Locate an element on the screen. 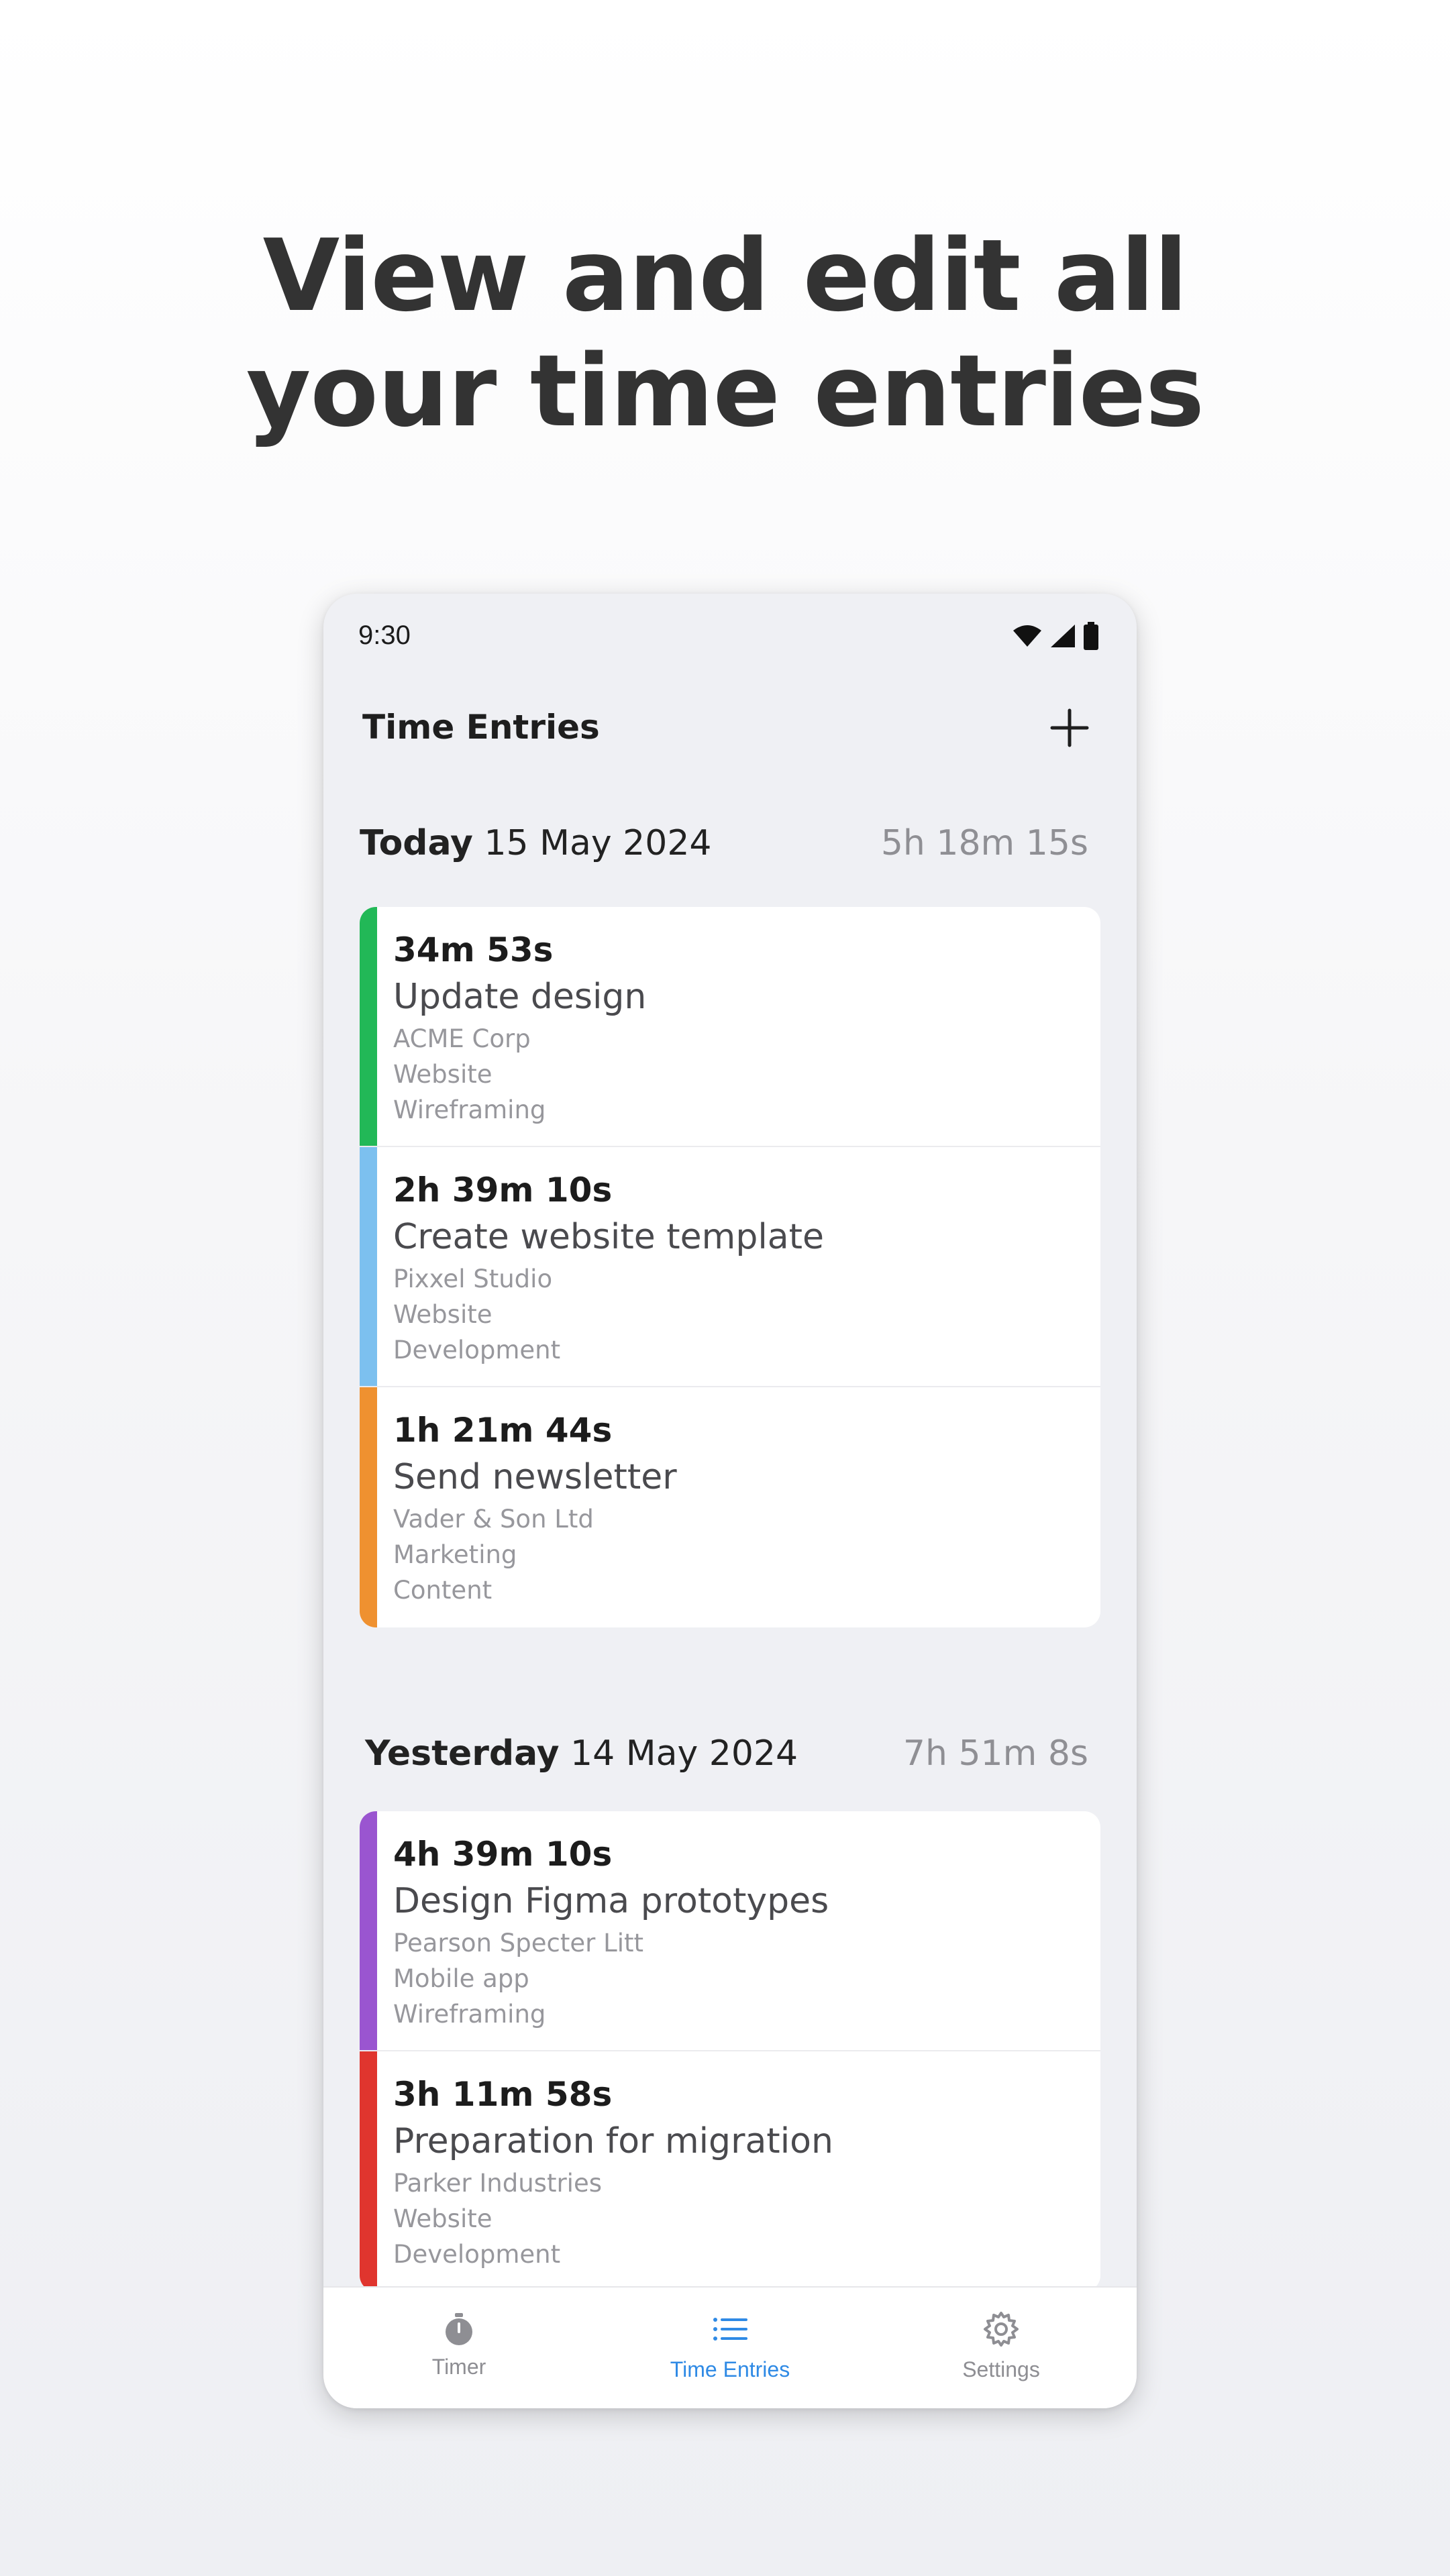 This screenshot has width=1450, height=2576. entry-duration: 34m 53s is located at coordinates (473, 949).